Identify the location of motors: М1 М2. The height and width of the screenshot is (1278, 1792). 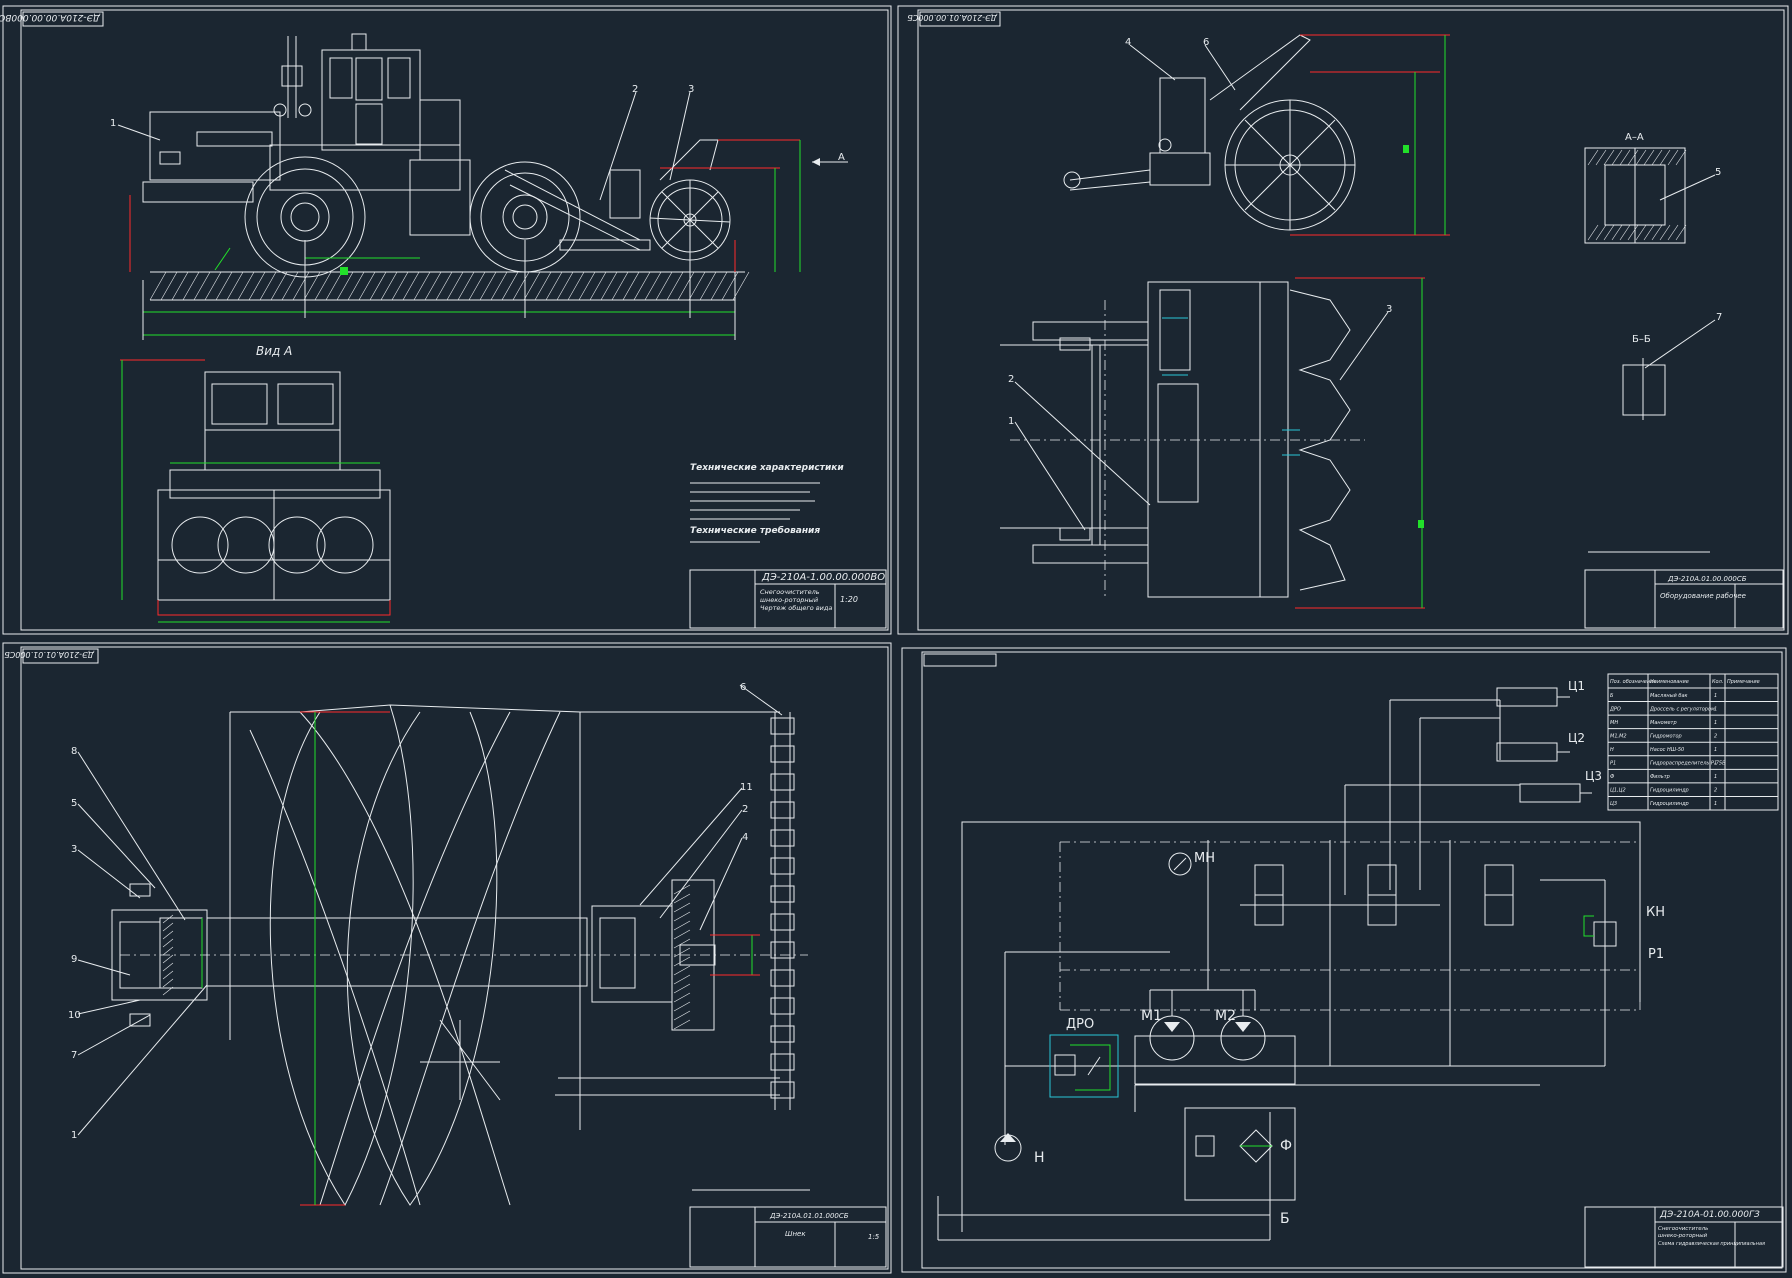
(1215, 1037).